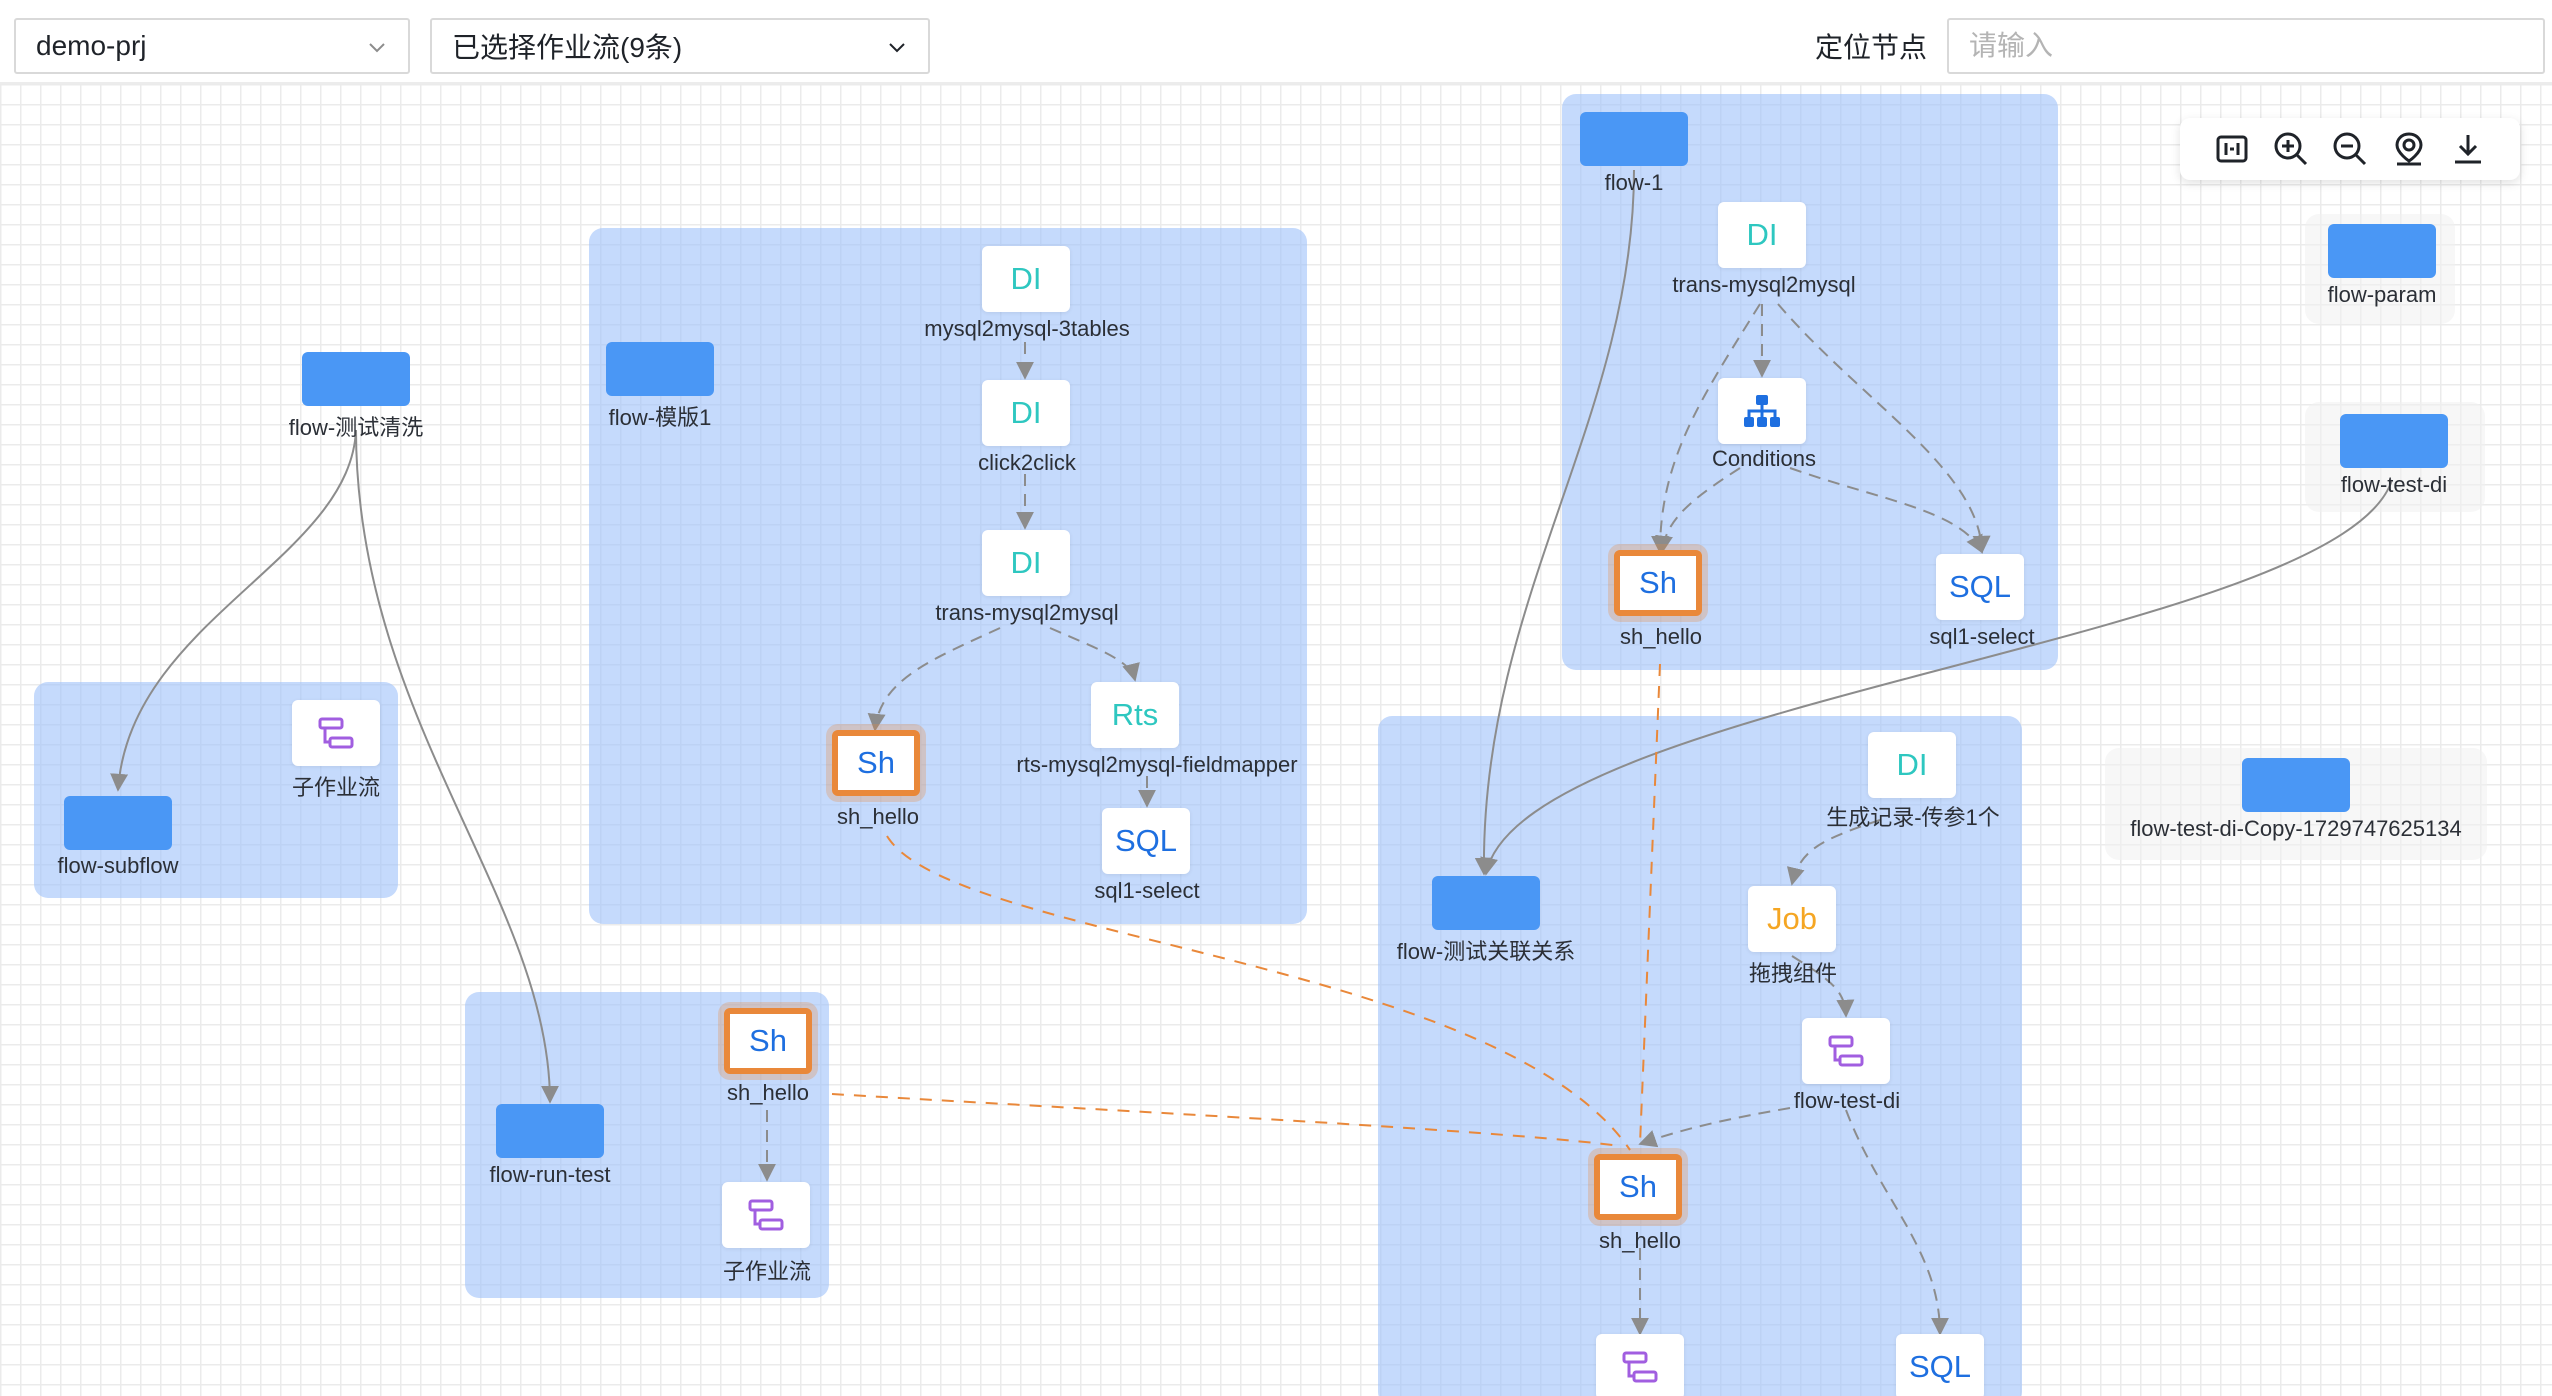  What do you see at coordinates (1913, 817) in the screenshot?
I see `node-label: 生成记录-传参1个` at bounding box center [1913, 817].